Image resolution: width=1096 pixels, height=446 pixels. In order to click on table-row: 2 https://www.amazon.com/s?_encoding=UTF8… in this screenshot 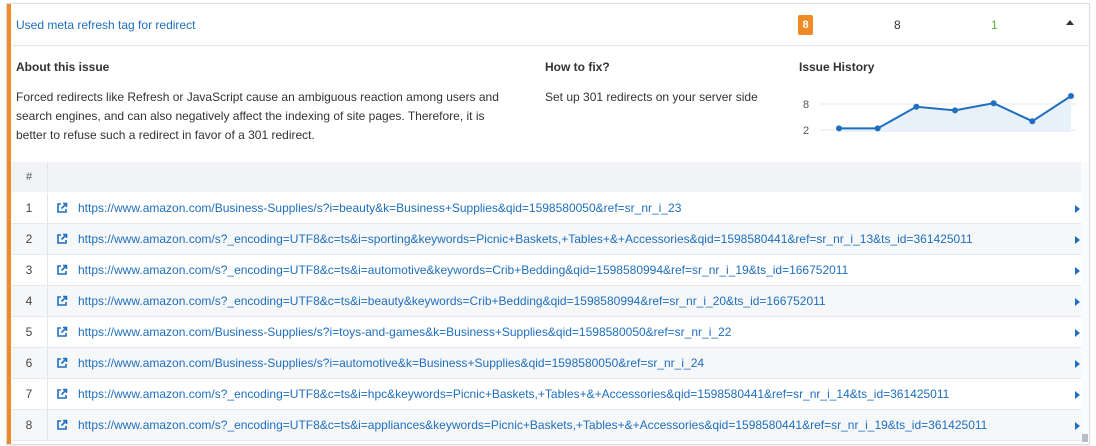, I will do `click(550, 239)`.